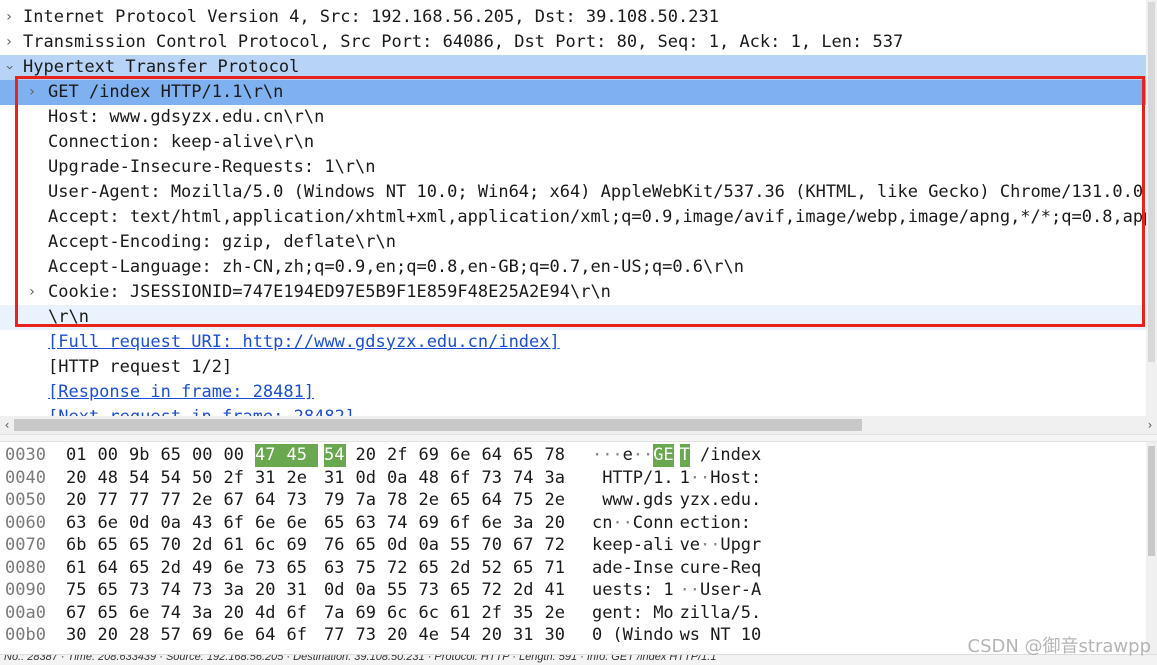 The width and height of the screenshot is (1157, 665). What do you see at coordinates (658, 635) in the screenshot?
I see `ascii-char: d` at bounding box center [658, 635].